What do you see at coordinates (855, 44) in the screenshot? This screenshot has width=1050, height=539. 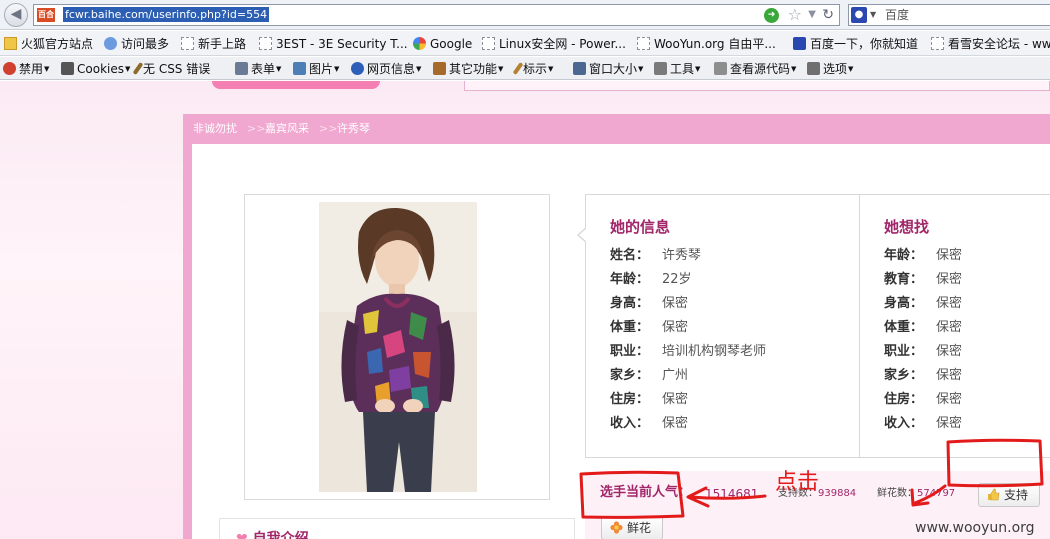 I see `bookmark-item: 百度一下，你就知道` at bounding box center [855, 44].